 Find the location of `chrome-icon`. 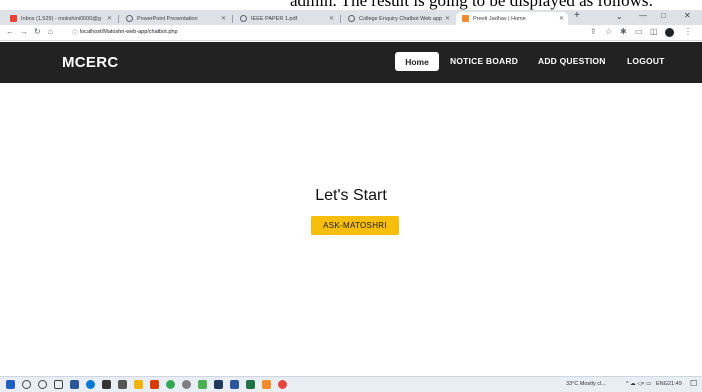

chrome-icon is located at coordinates (170, 384).